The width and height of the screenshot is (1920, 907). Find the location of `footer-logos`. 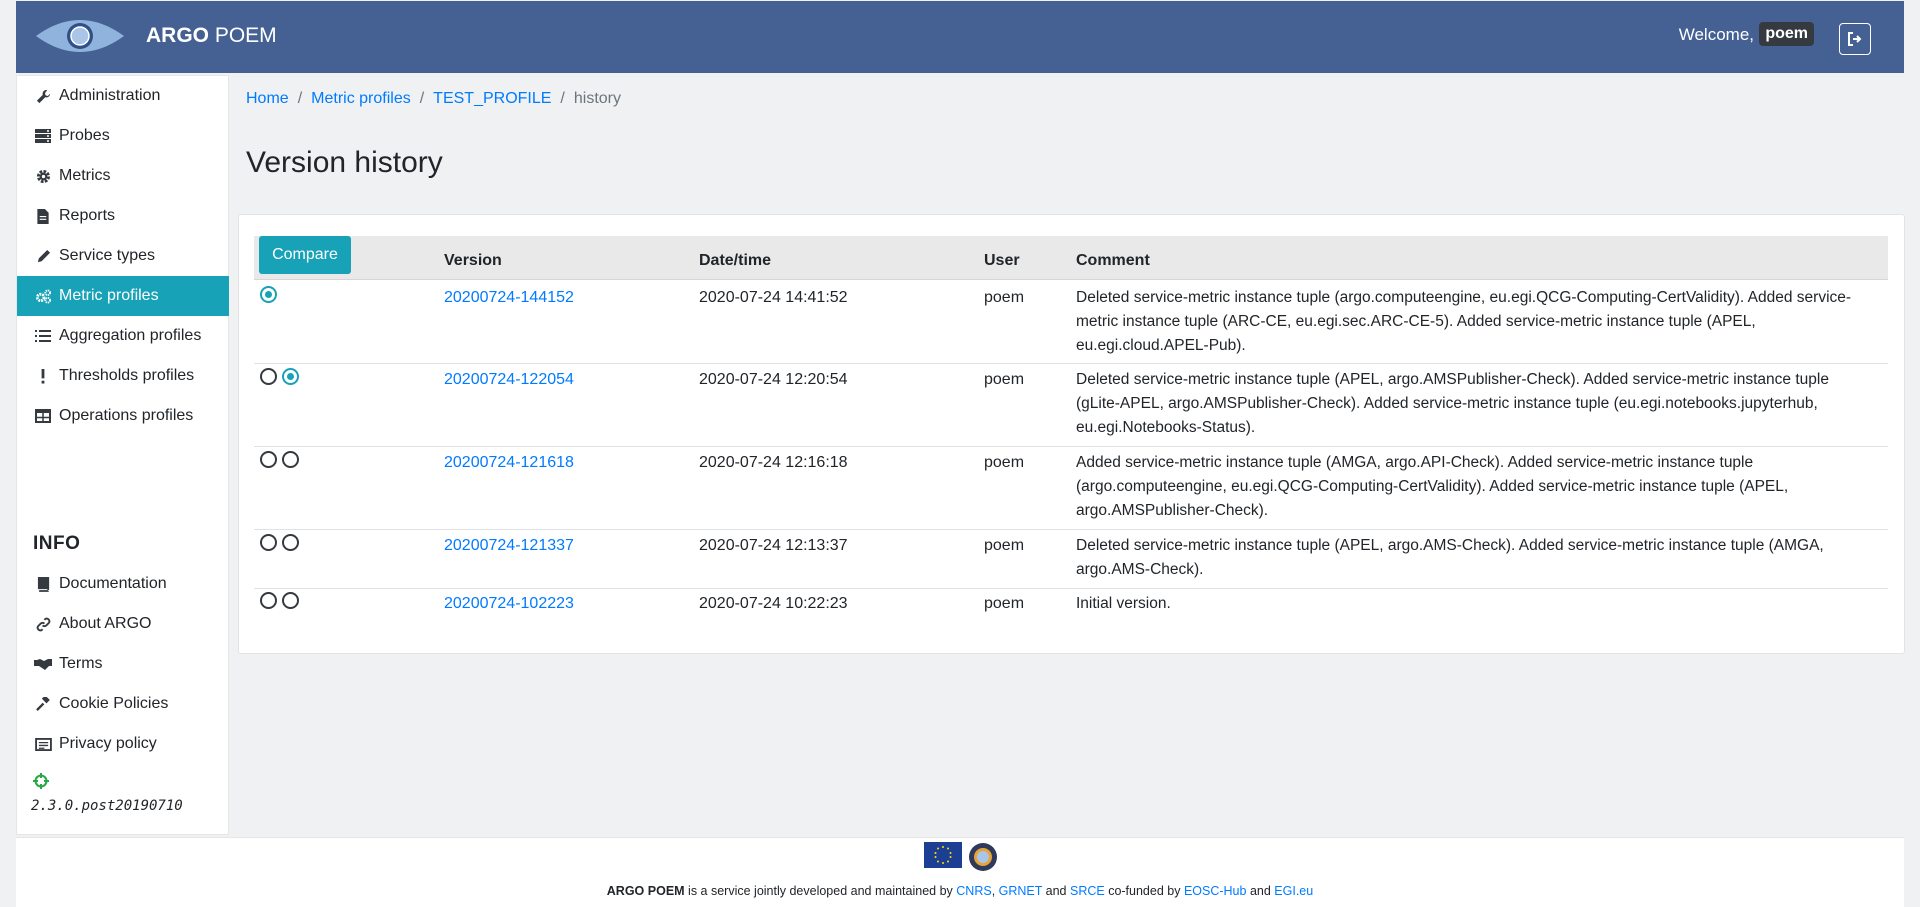

footer-logos is located at coordinates (961, 857).